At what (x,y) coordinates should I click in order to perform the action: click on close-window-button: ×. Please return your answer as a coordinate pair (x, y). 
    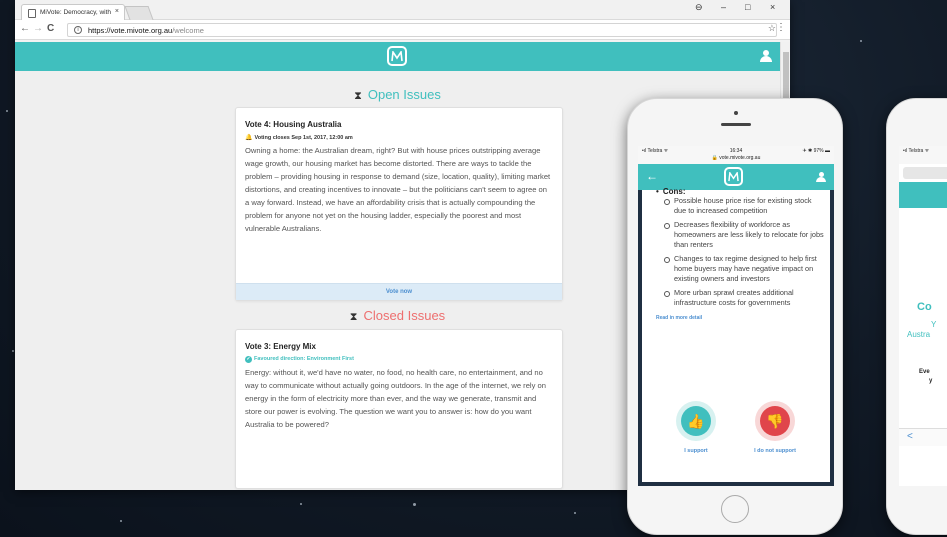
    Looking at the image, I should click on (772, 7).